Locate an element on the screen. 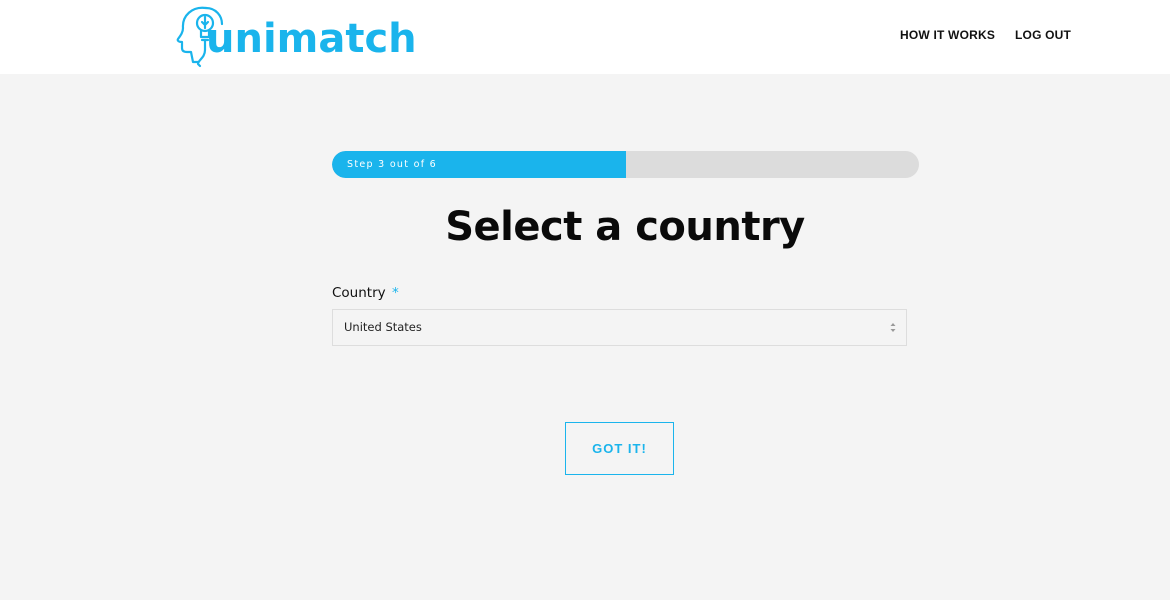 The image size is (1170, 600). required-marker: * is located at coordinates (395, 293).